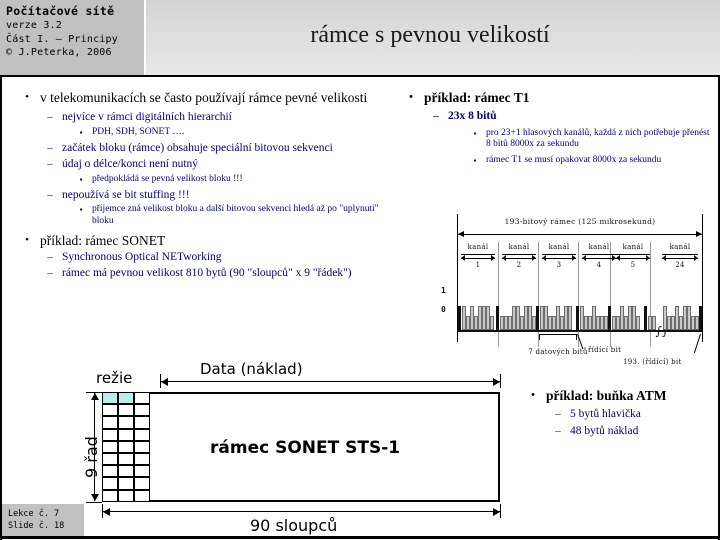 The height and width of the screenshot is (540, 720). I want to click on list-item: • příklad: rámec T1, so click(556, 97).